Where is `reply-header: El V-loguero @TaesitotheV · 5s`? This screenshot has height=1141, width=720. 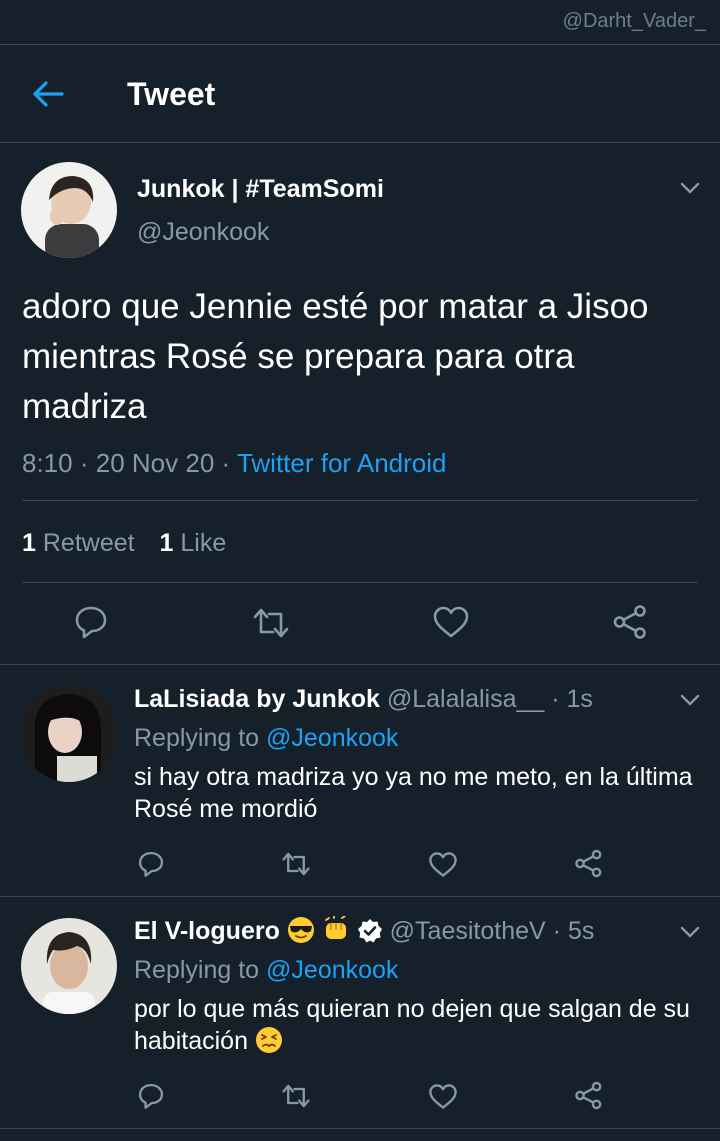
reply-header: El V-loguero @TaesitotheV · 5s is located at coordinates (364, 931).